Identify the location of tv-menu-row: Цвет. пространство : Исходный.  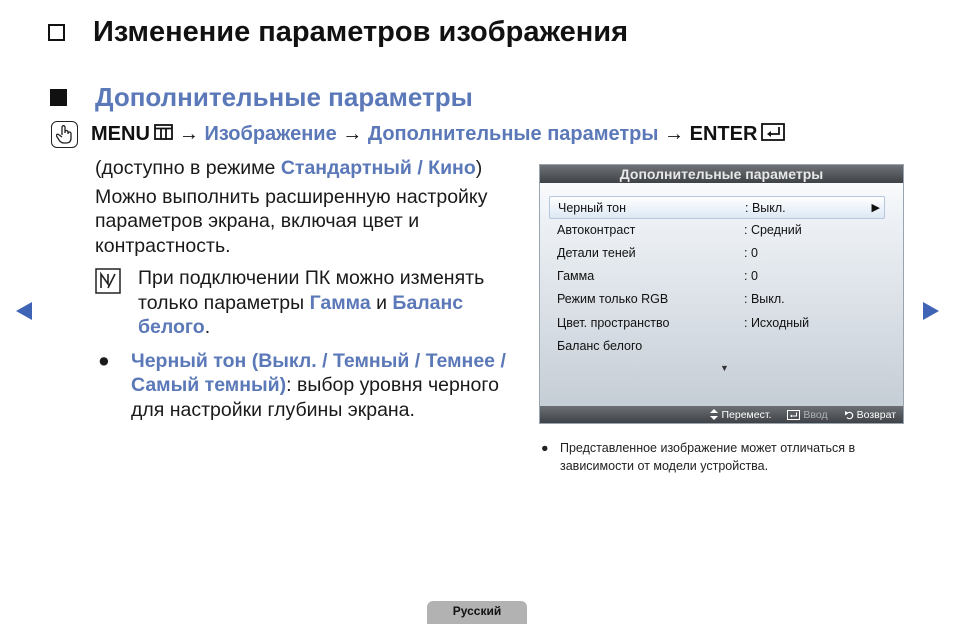
(683, 323).